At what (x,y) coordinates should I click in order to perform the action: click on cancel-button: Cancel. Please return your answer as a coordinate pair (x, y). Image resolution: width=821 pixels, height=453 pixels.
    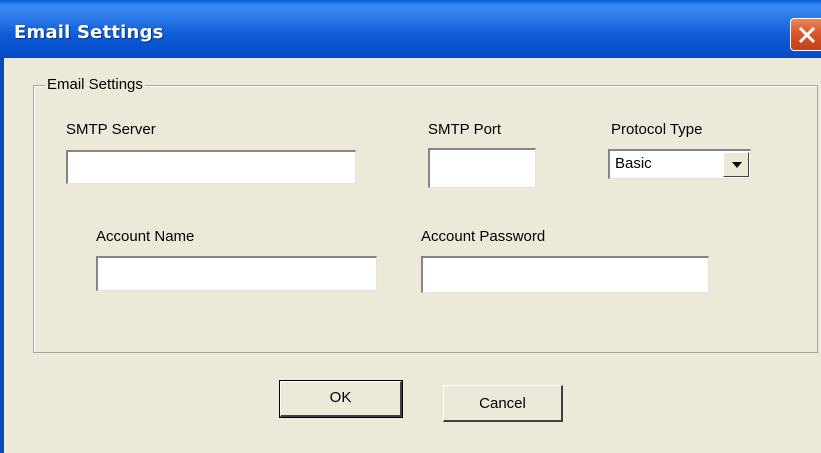
    Looking at the image, I should click on (503, 403).